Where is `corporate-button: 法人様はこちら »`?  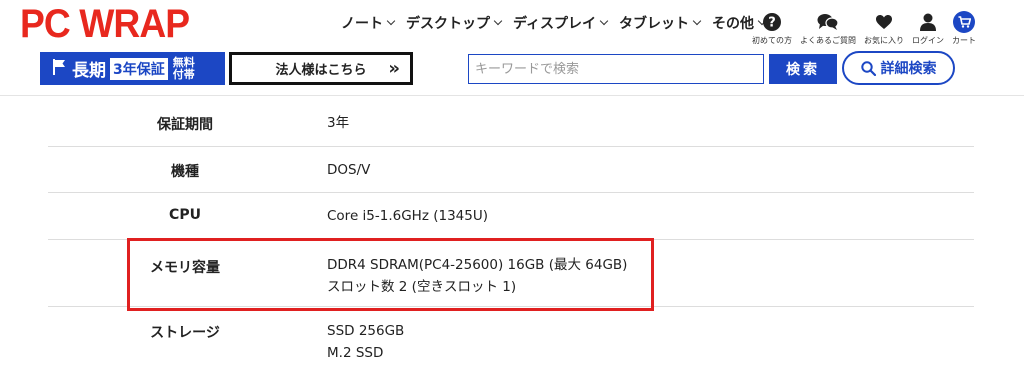
corporate-button: 法人様はこちら » is located at coordinates (321, 68).